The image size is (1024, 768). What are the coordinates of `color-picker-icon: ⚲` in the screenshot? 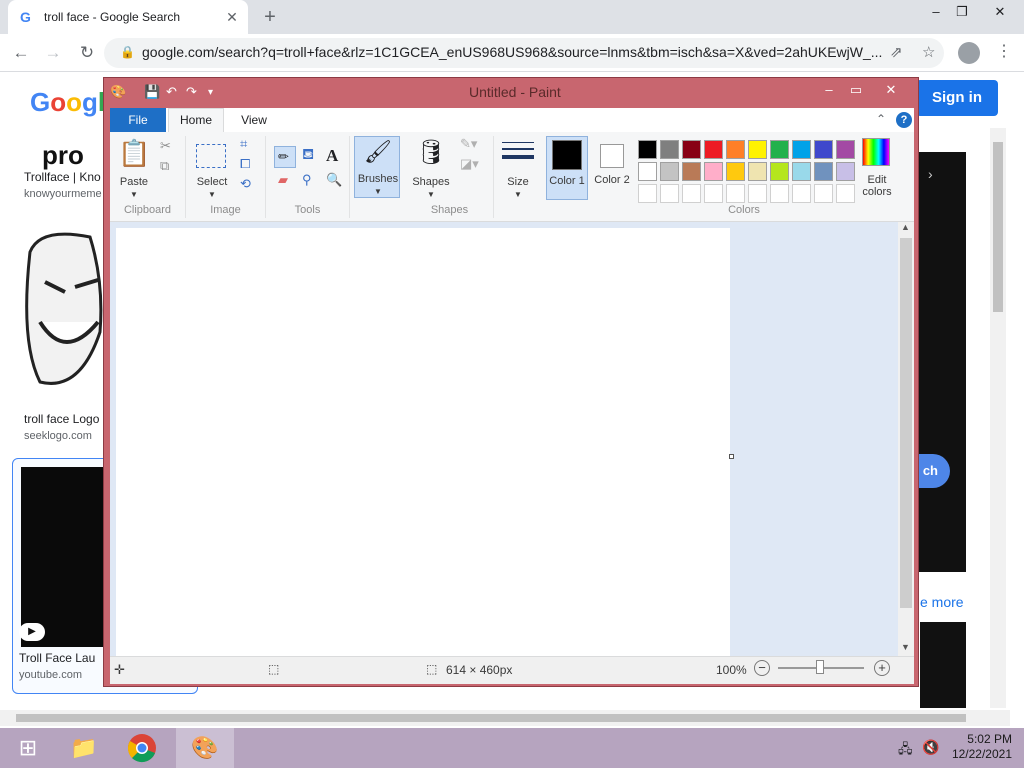 It's located at (307, 180).